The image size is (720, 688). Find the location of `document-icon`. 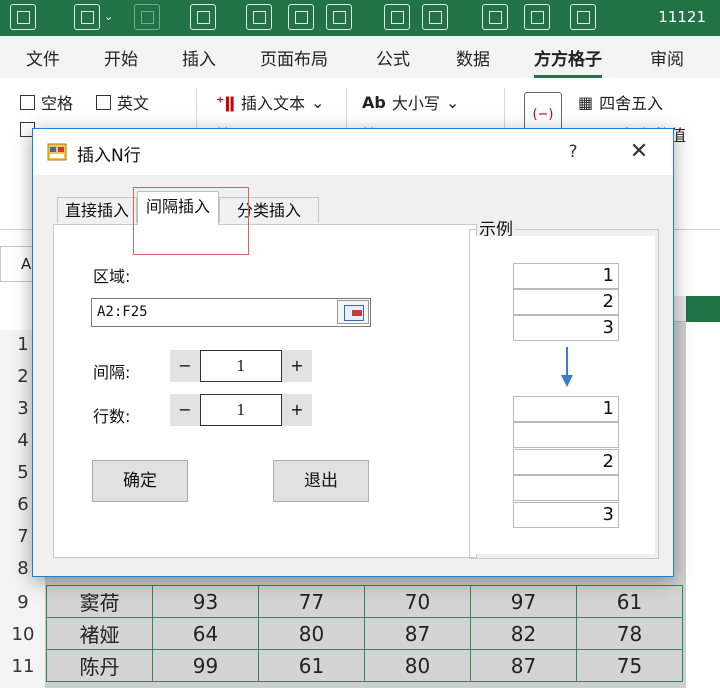

document-icon is located at coordinates (583, 17).